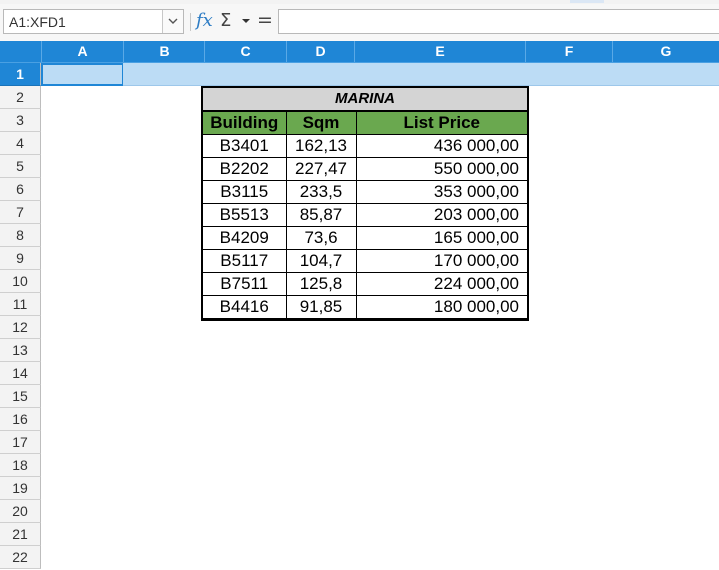 This screenshot has width=719, height=570. What do you see at coordinates (321, 146) in the screenshot?
I see `cell-sqm: 162,13` at bounding box center [321, 146].